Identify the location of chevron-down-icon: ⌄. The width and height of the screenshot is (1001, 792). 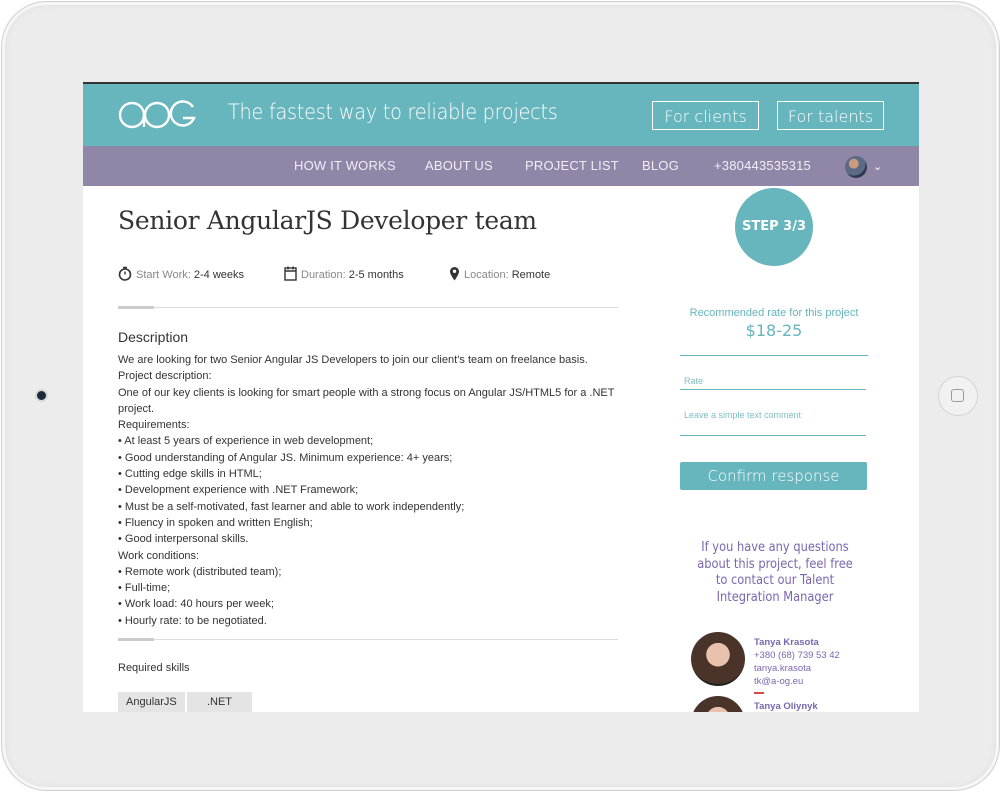
(877, 166).